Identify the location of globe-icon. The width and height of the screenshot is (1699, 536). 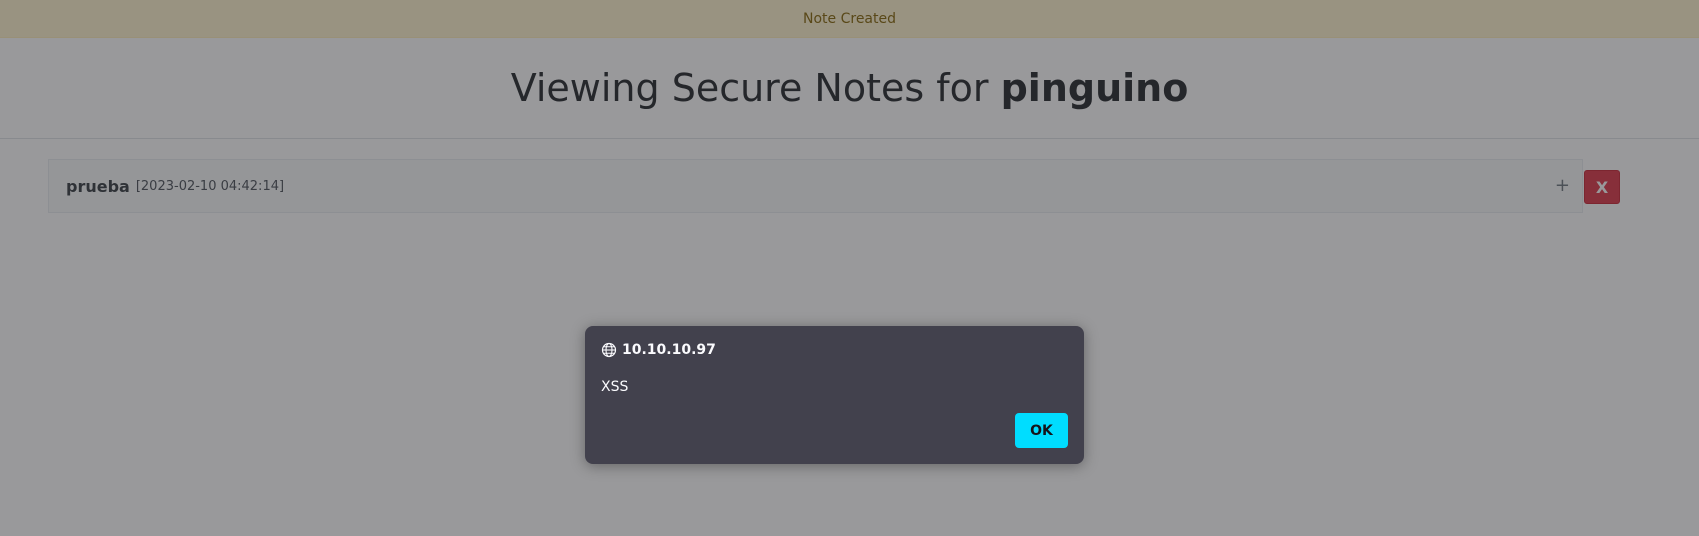
(609, 350).